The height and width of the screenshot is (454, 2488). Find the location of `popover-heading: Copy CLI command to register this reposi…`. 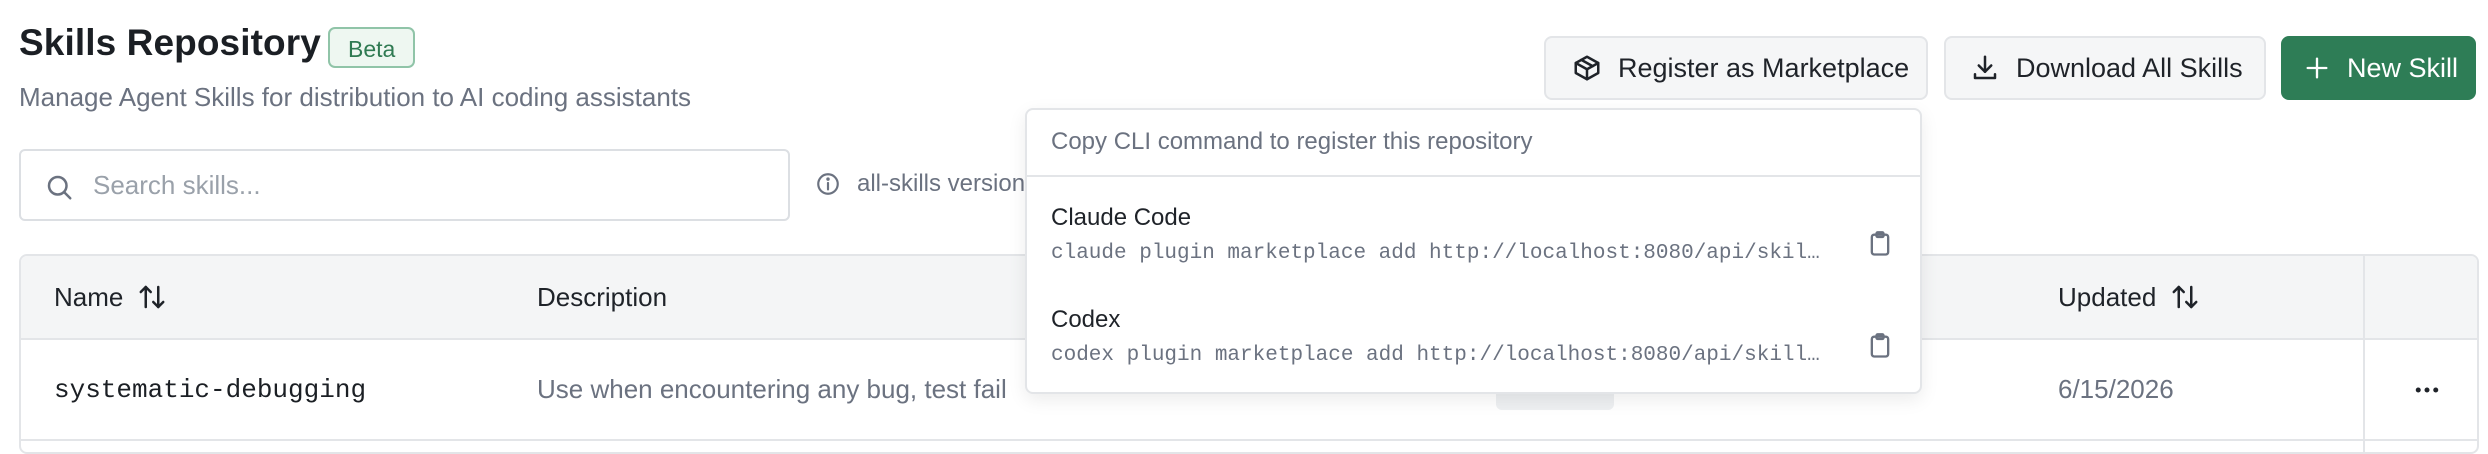

popover-heading: Copy CLI command to register this reposi… is located at coordinates (1292, 141).